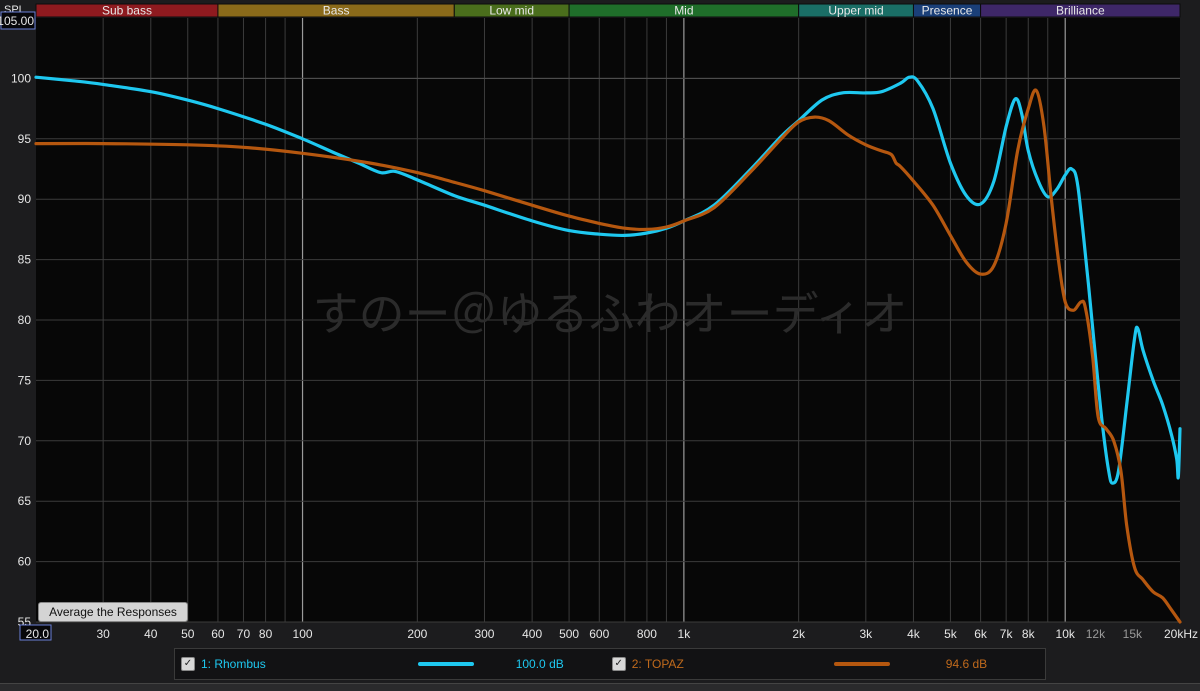 This screenshot has height=691, width=1200. Describe the element at coordinates (266, 634) in the screenshot. I see `x-tick-label-80: 80` at that location.